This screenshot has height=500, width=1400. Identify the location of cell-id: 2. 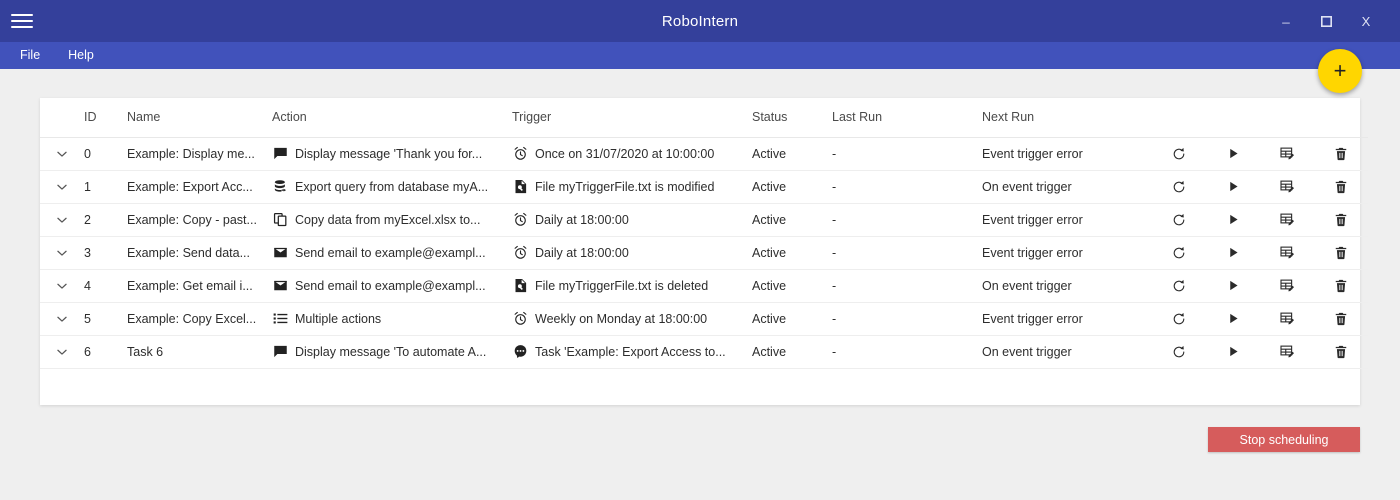
(87, 219).